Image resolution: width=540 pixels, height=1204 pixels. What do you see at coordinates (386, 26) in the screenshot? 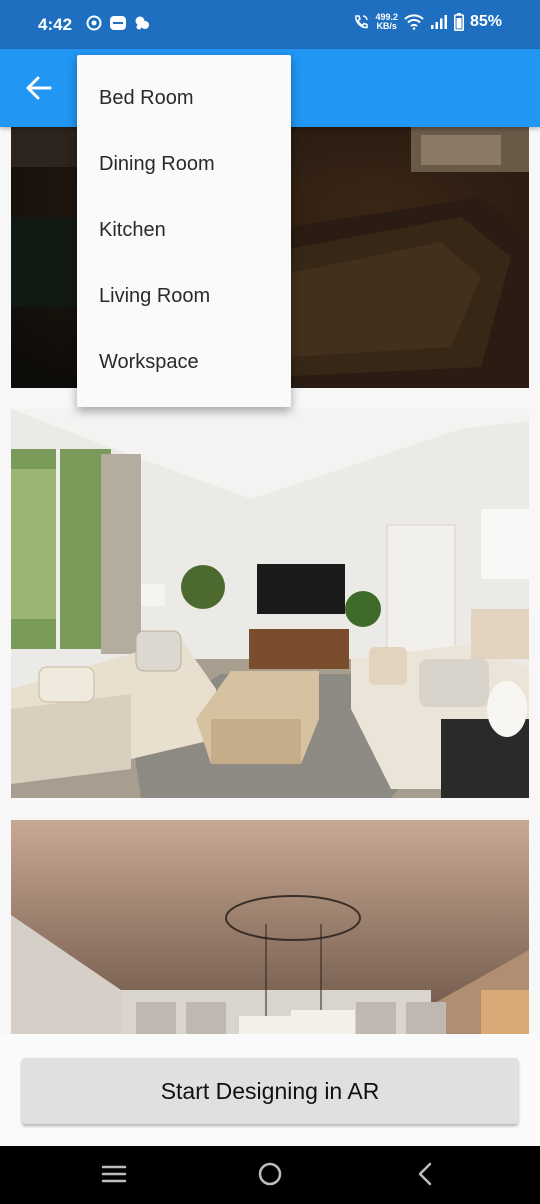
I see `network-speed-unit: KB/s` at bounding box center [386, 26].